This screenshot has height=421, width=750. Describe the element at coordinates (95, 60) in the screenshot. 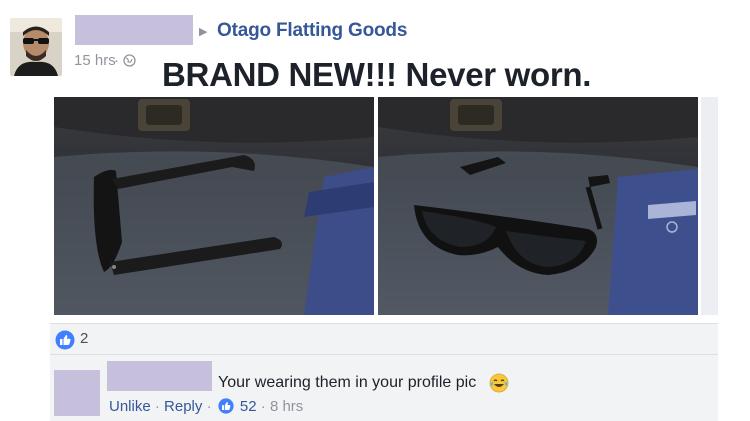

I see `post-timestamp: 15 hrs` at that location.